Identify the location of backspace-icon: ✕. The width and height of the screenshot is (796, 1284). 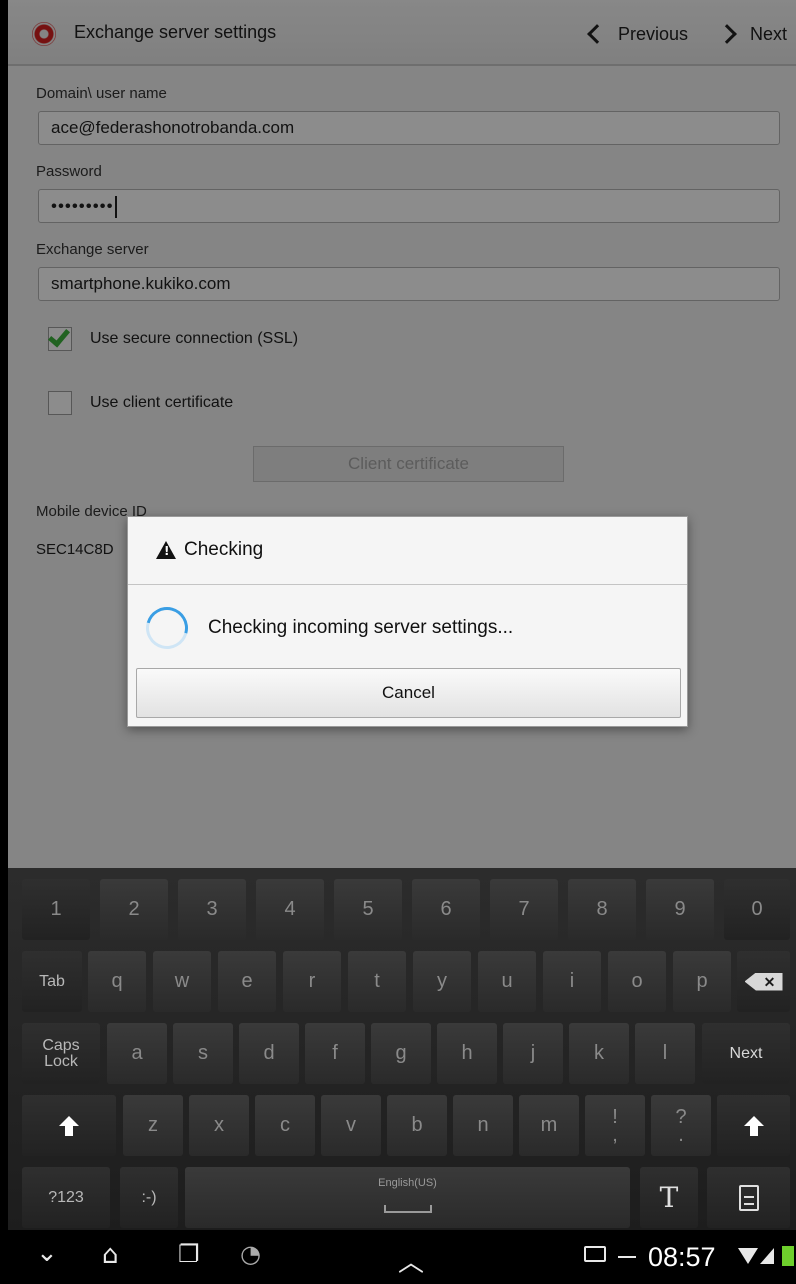
(763, 981).